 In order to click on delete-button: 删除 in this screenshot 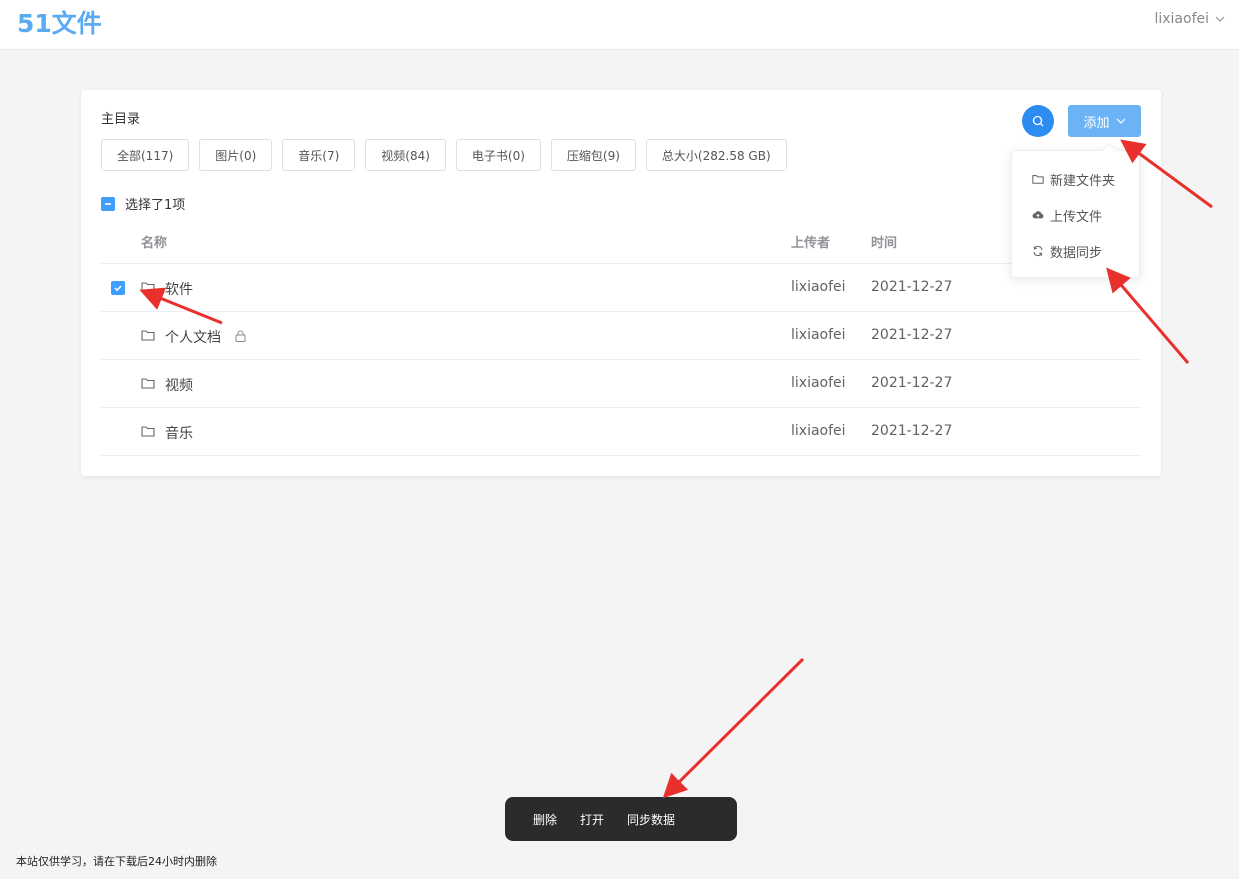, I will do `click(545, 819)`.